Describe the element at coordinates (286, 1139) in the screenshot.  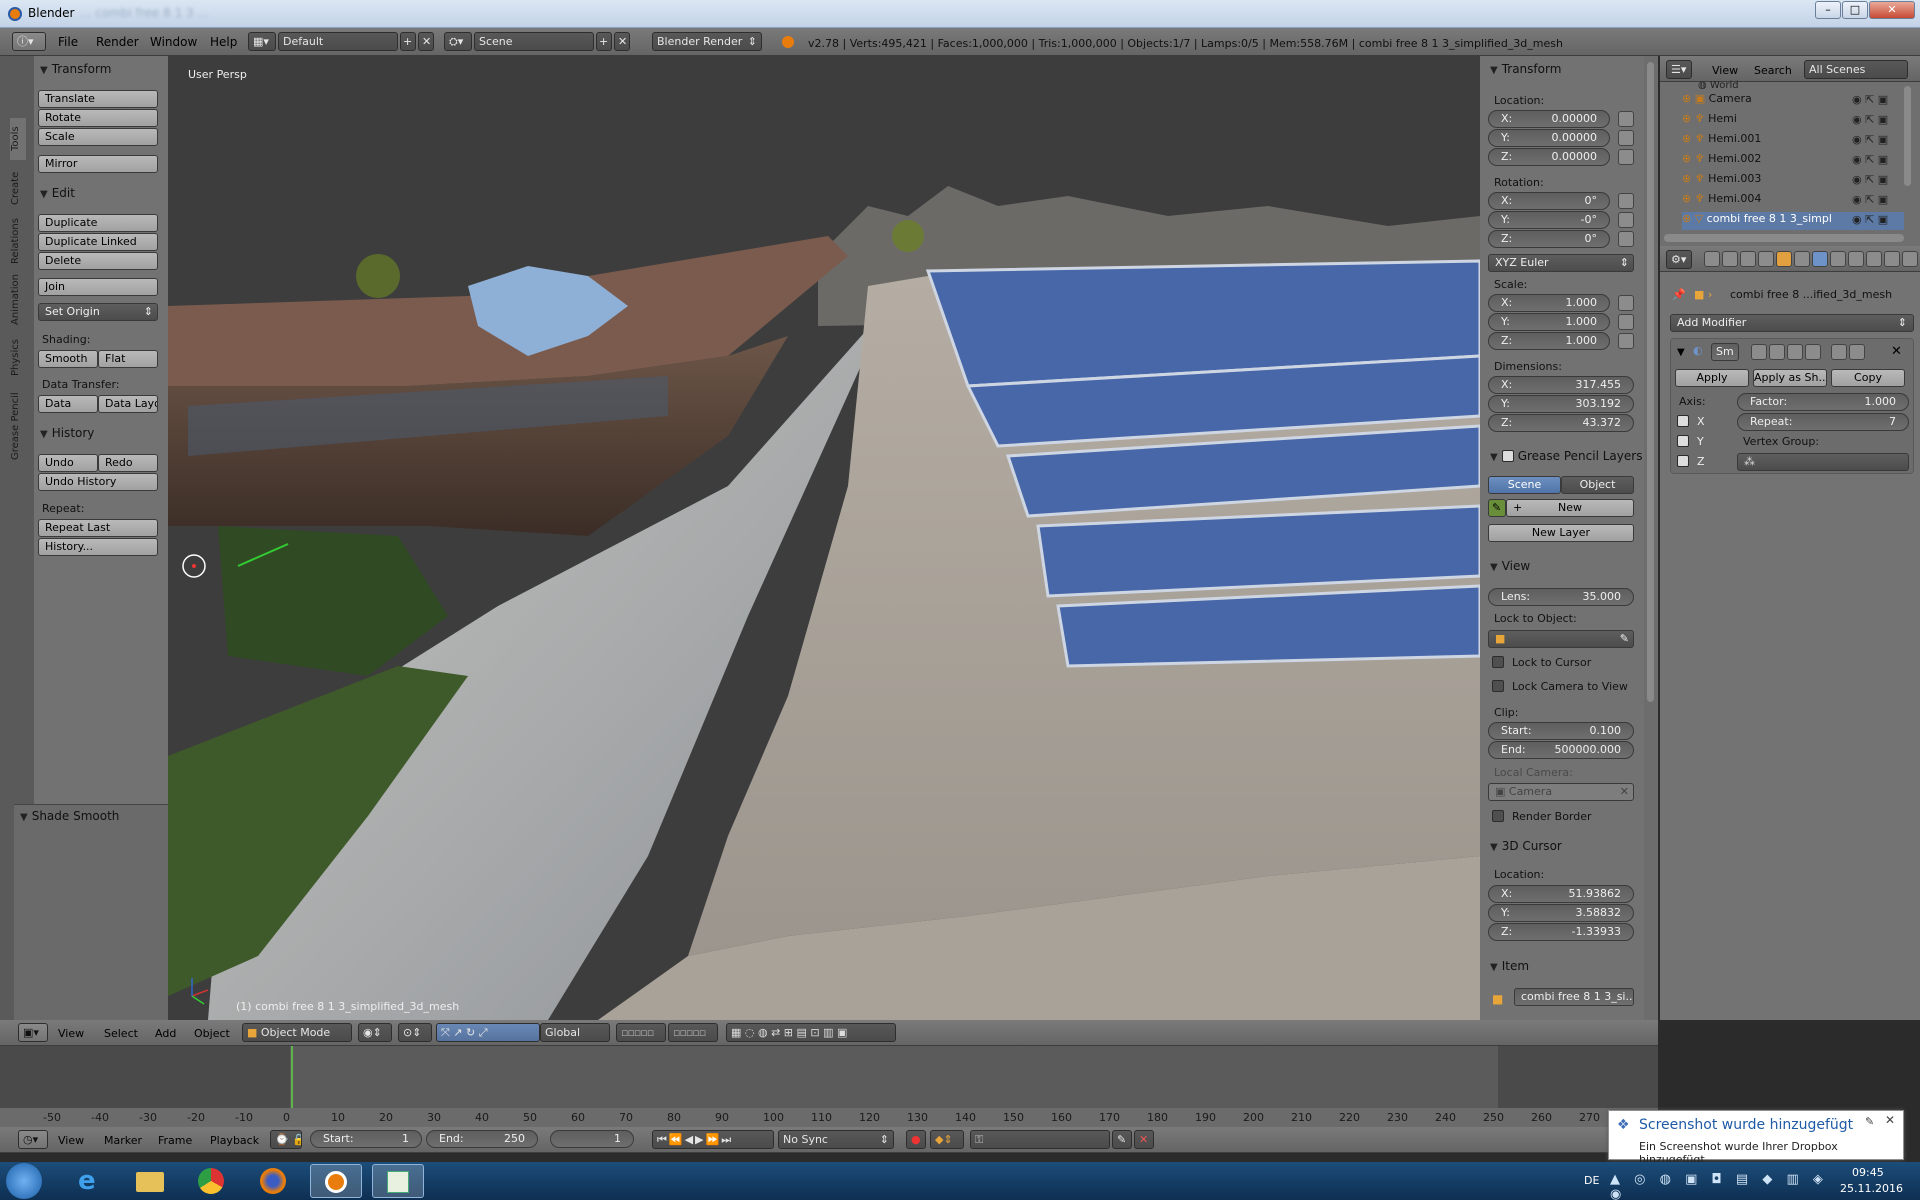
I see `preview-range-toggle: ⌚ 🔒` at that location.